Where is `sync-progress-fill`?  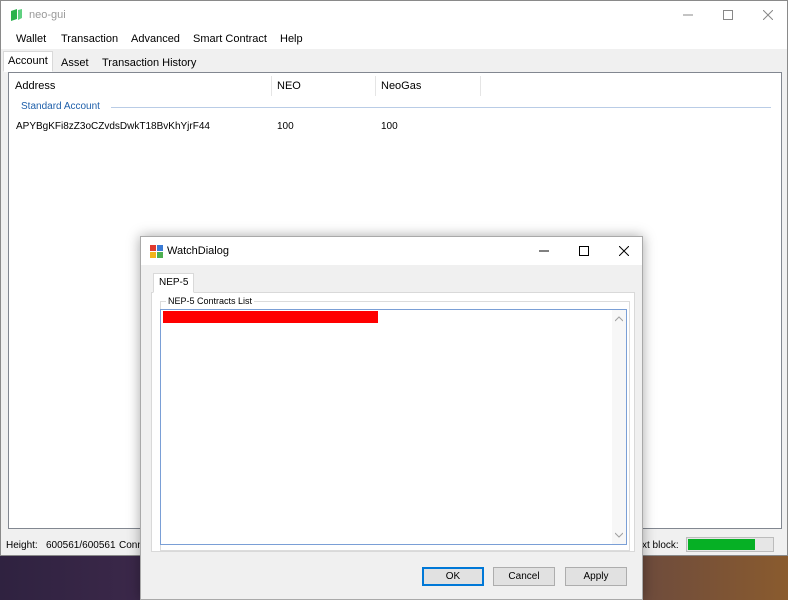
sync-progress-fill is located at coordinates (721, 544).